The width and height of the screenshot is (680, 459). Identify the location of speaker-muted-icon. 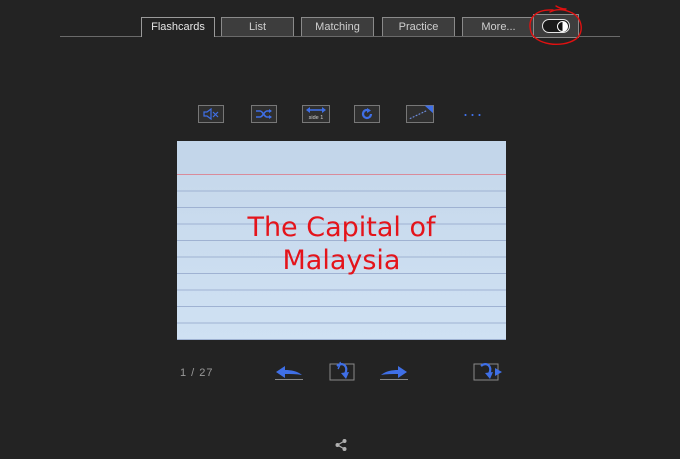
(211, 114).